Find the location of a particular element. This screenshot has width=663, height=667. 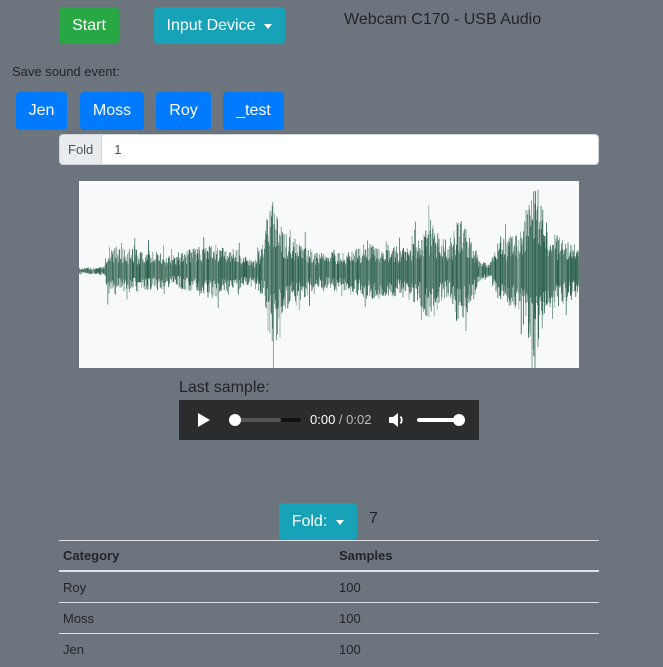

save-moss-button: Moss is located at coordinates (112, 111).